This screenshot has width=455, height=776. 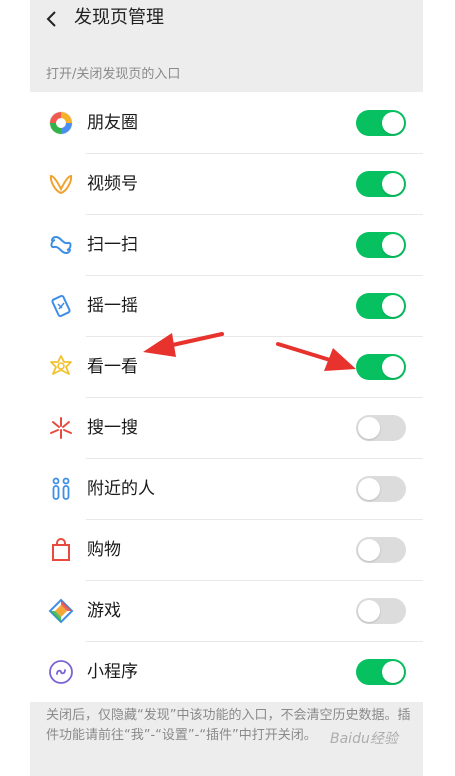 What do you see at coordinates (113, 74) in the screenshot?
I see `section-label: 打开/关闭发现页的入口` at bounding box center [113, 74].